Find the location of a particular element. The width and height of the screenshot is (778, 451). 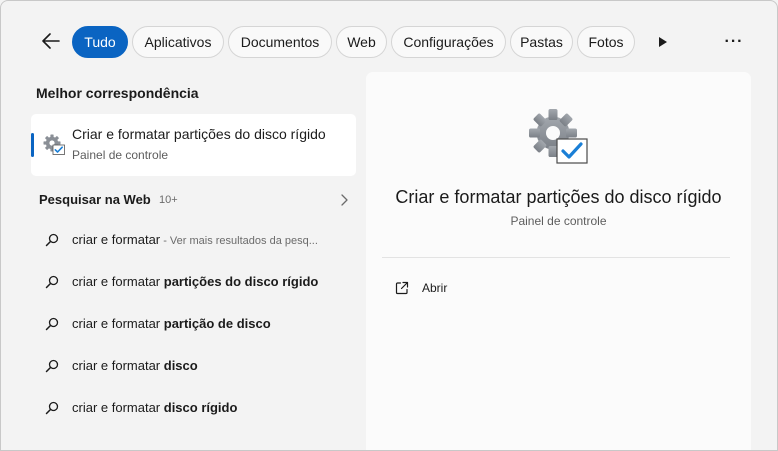

filter-tab-web: Web is located at coordinates (361, 42).